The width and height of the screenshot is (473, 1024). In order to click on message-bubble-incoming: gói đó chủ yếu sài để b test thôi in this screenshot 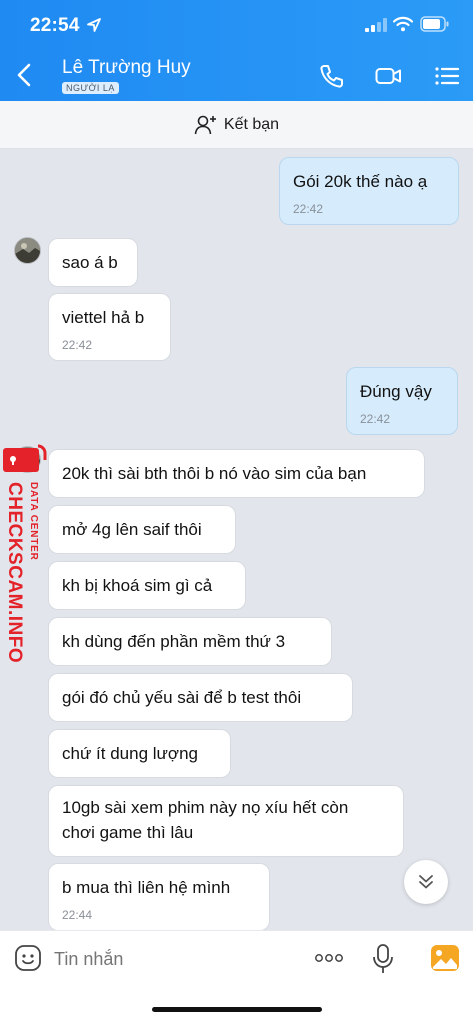, I will do `click(200, 697)`.